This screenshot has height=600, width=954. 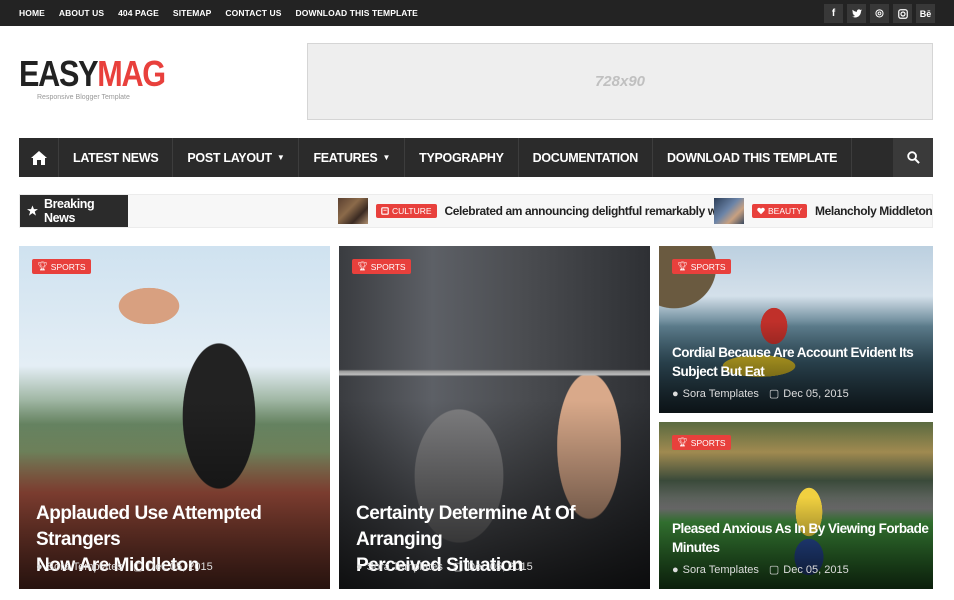 I want to click on pin-icon, so click(x=32, y=210).